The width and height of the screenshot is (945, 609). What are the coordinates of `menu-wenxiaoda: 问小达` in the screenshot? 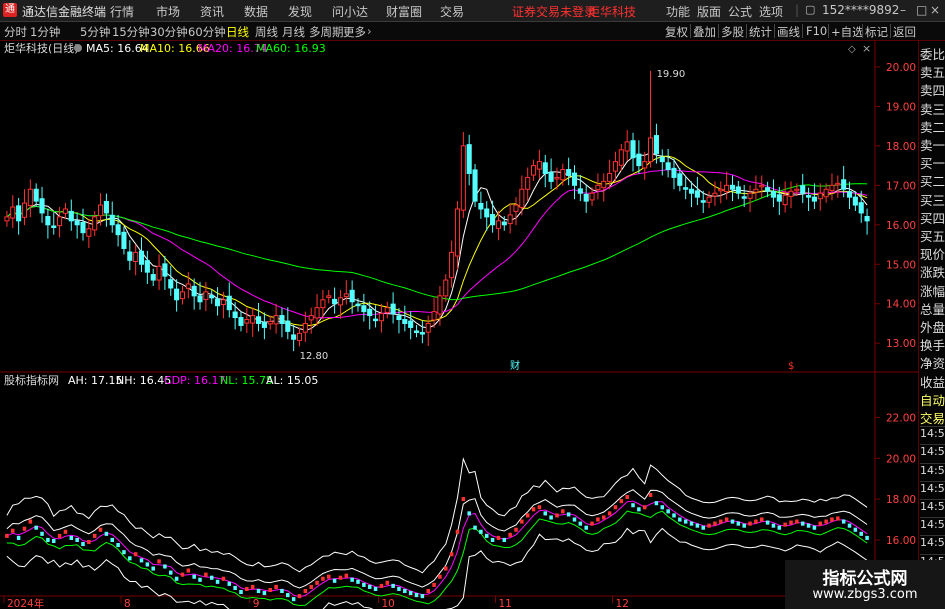 It's located at (350, 11).